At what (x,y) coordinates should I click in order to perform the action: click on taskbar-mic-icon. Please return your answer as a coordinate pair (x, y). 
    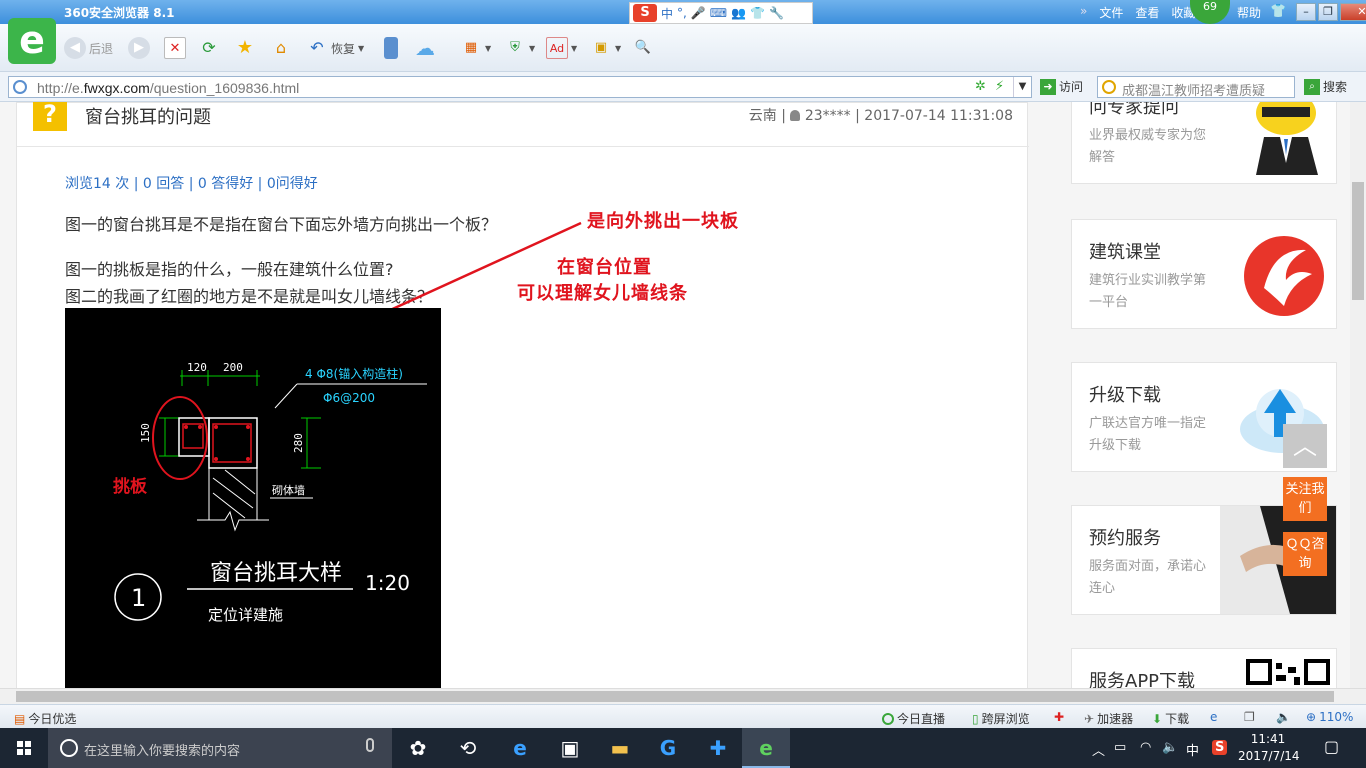
    Looking at the image, I should click on (370, 745).